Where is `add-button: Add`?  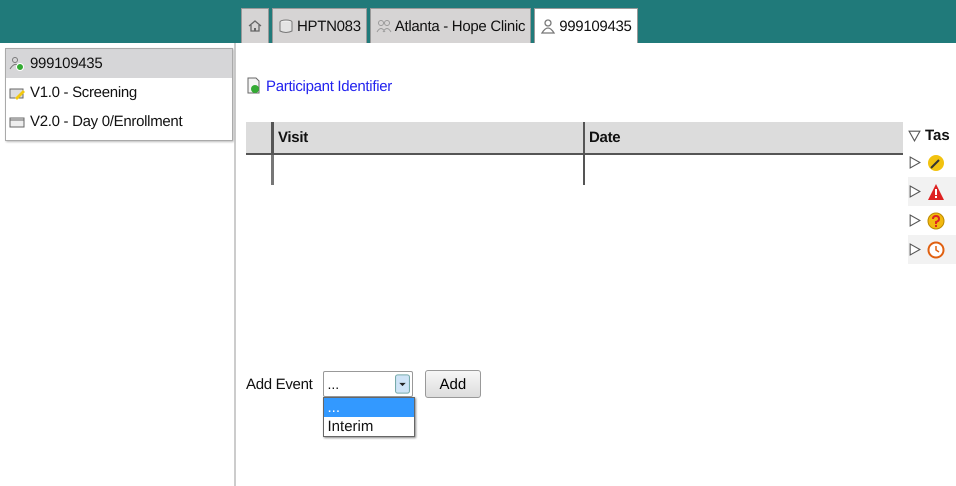 add-button: Add is located at coordinates (453, 384).